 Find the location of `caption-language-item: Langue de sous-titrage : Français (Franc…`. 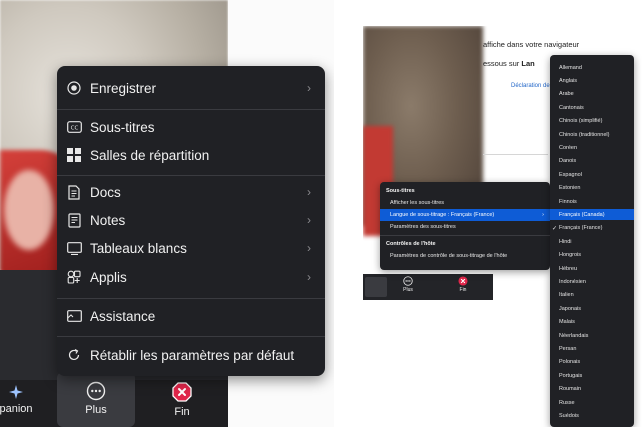

caption-language-item: Langue de sous-titrage : Français (Franc… is located at coordinates (465, 215).